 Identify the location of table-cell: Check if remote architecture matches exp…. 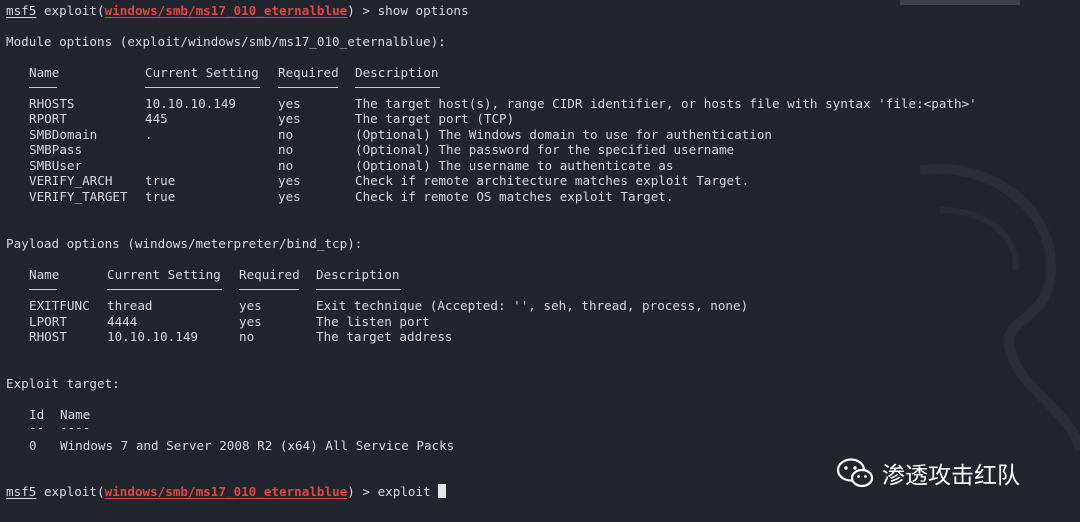
(552, 180).